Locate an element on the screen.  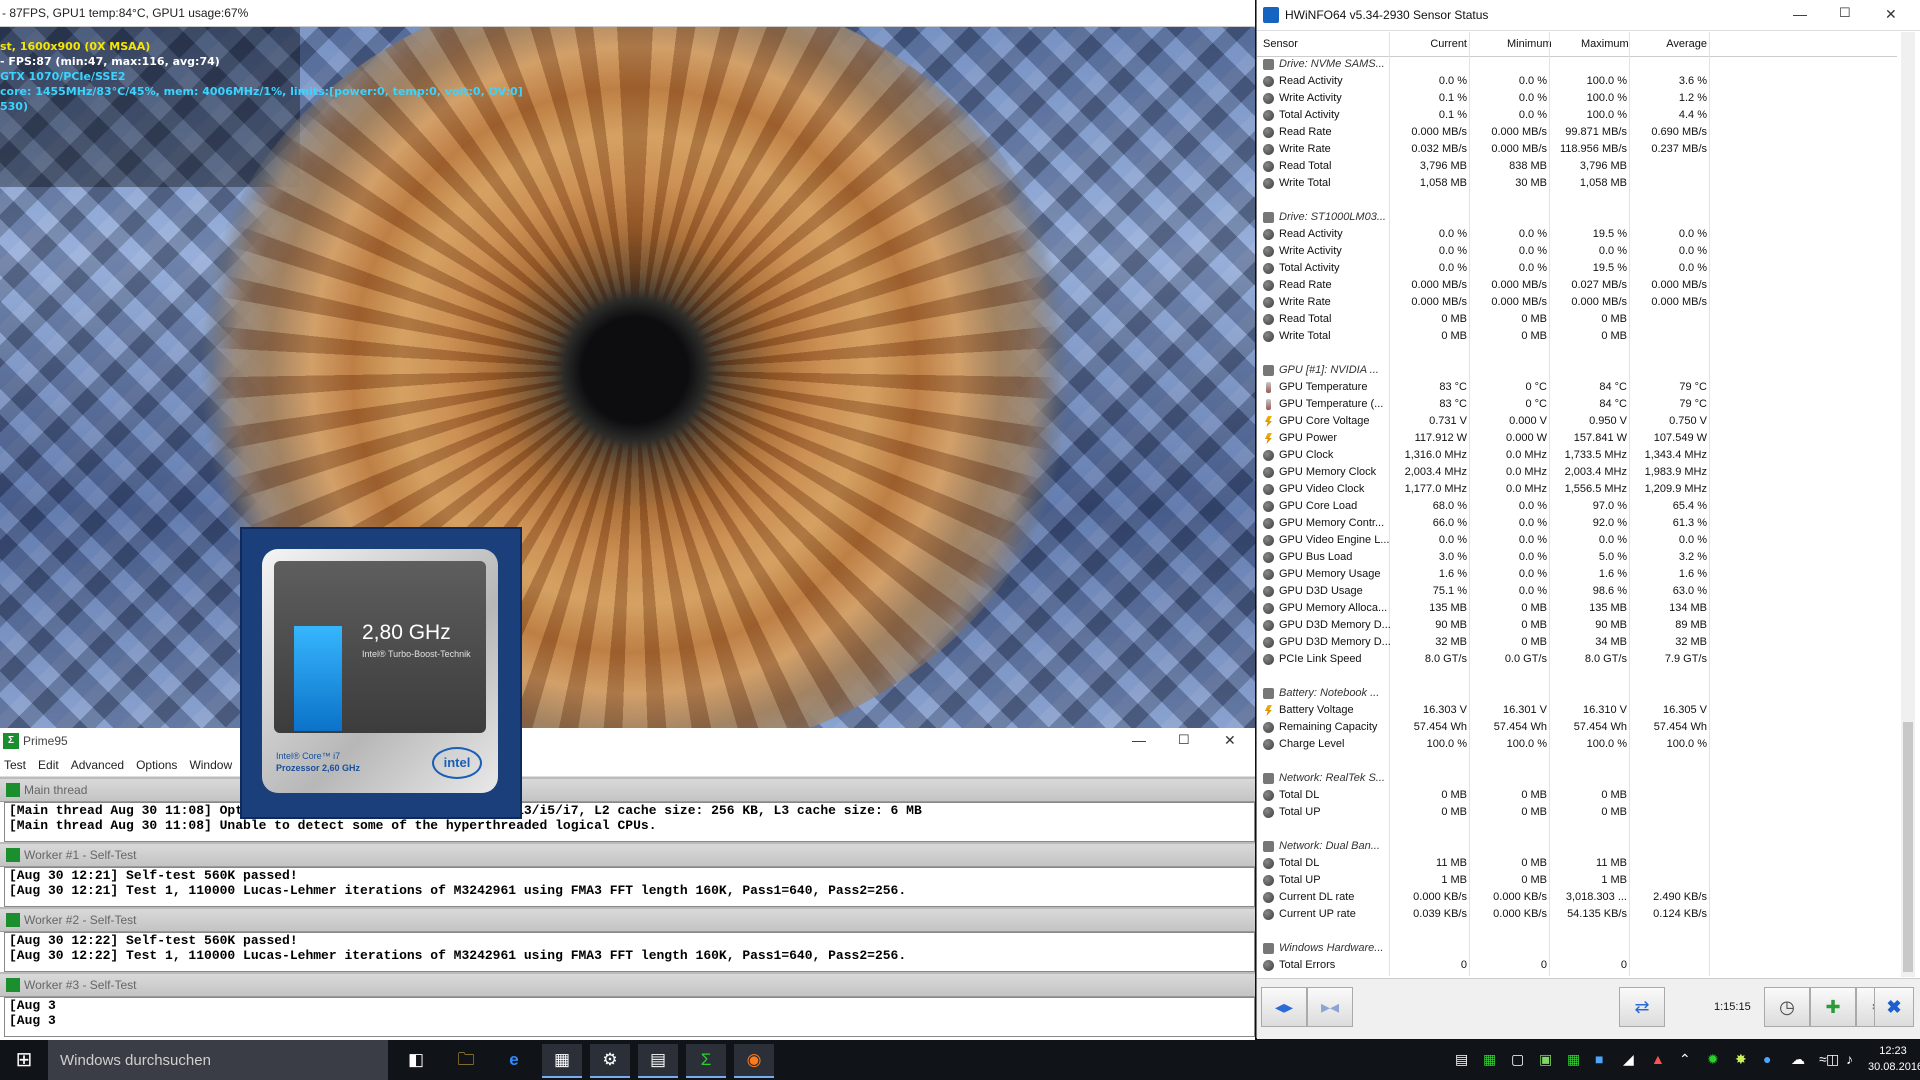
tray-app-icon: ✸ is located at coordinates (1741, 1059).